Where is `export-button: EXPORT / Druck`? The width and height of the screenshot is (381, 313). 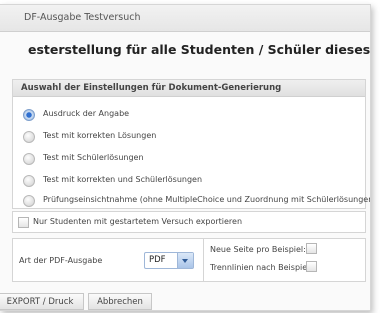 export-button: EXPORT / Druck is located at coordinates (42, 301).